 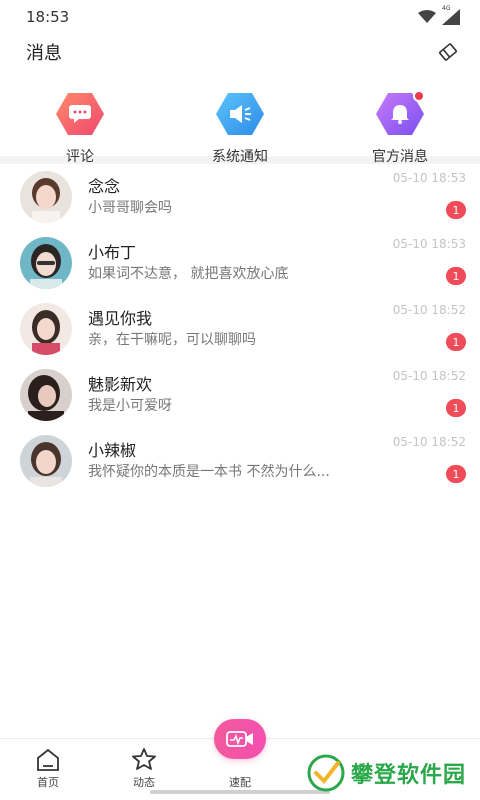 I want to click on quick-entry-row: 评论 系统通知 官方消息, so click(x=240, y=124).